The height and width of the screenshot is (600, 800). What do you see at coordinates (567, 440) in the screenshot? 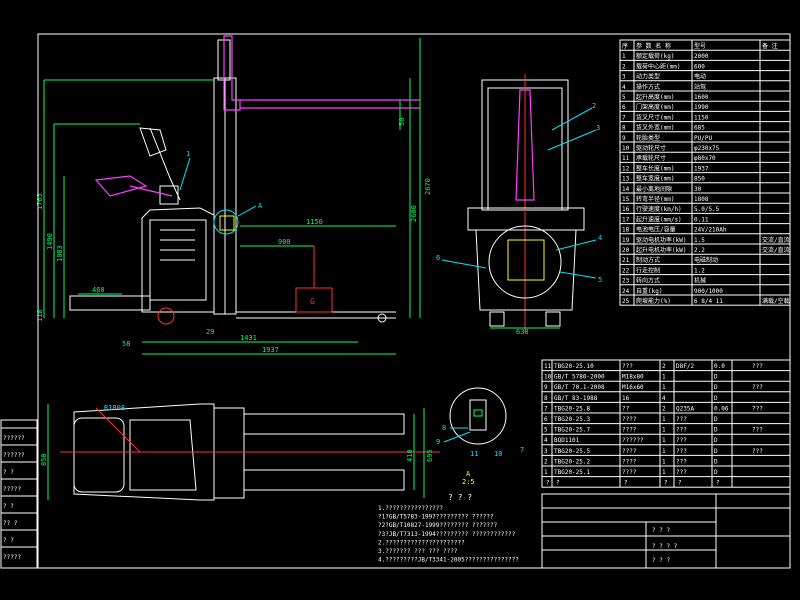
I see `bom-cell: BQD1101` at bounding box center [567, 440].